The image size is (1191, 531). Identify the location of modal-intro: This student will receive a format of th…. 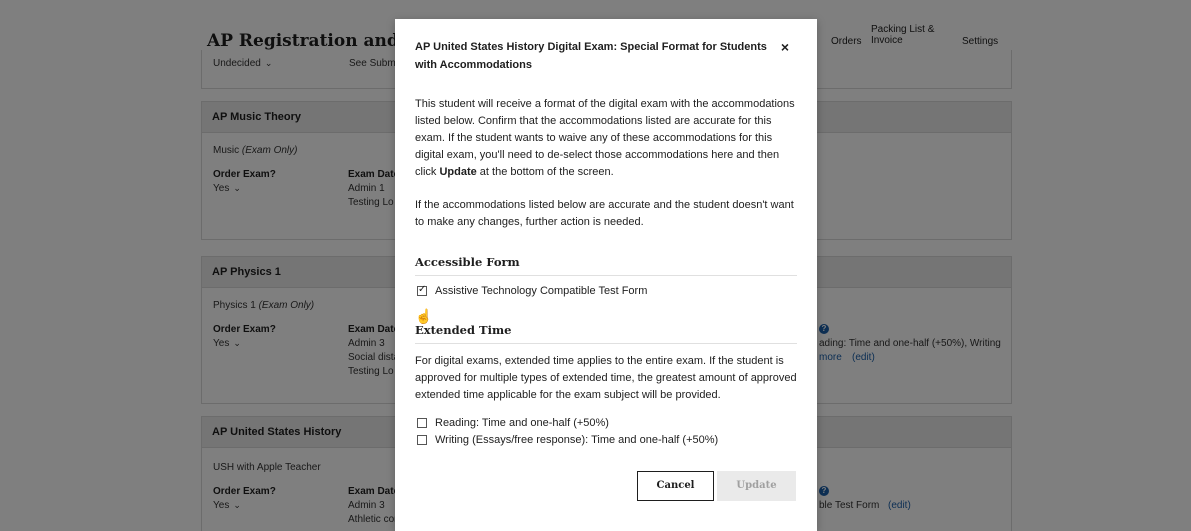
(605, 138).